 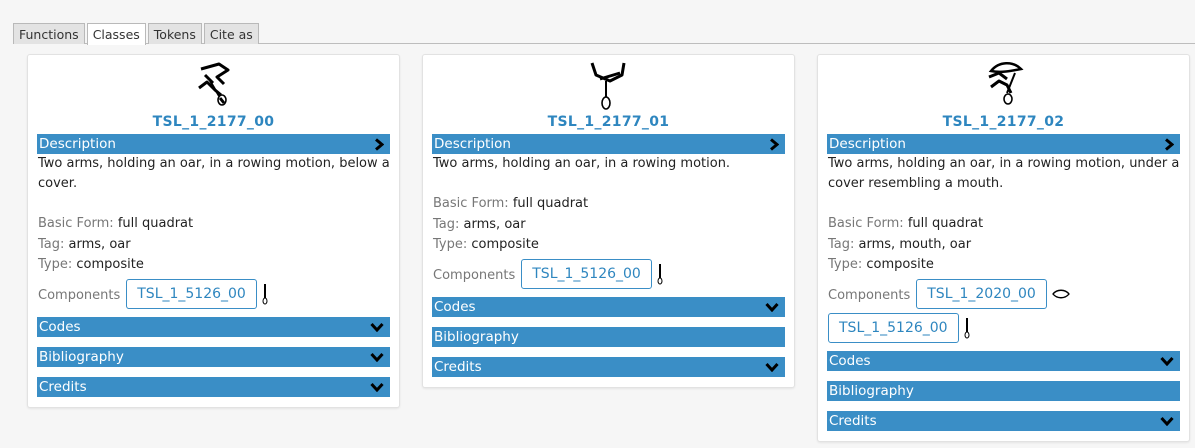 I want to click on components-row: Components TSL_1_2020_00 TSL_1_5126_00, so click(x=1003, y=312).